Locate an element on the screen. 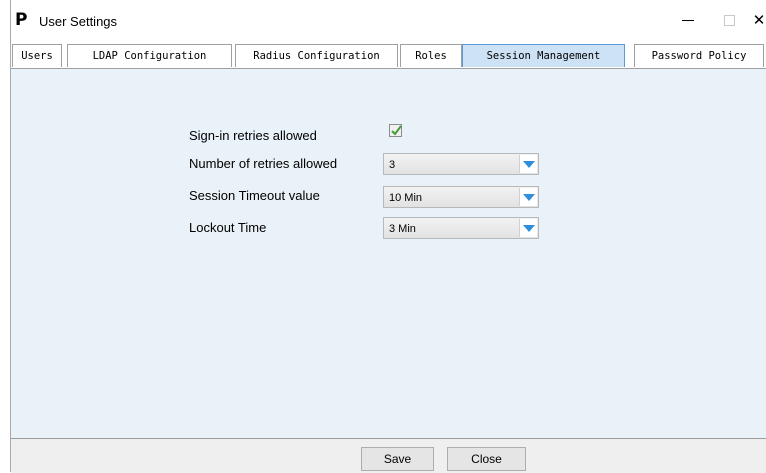  window-title: User Settings is located at coordinates (78, 21).